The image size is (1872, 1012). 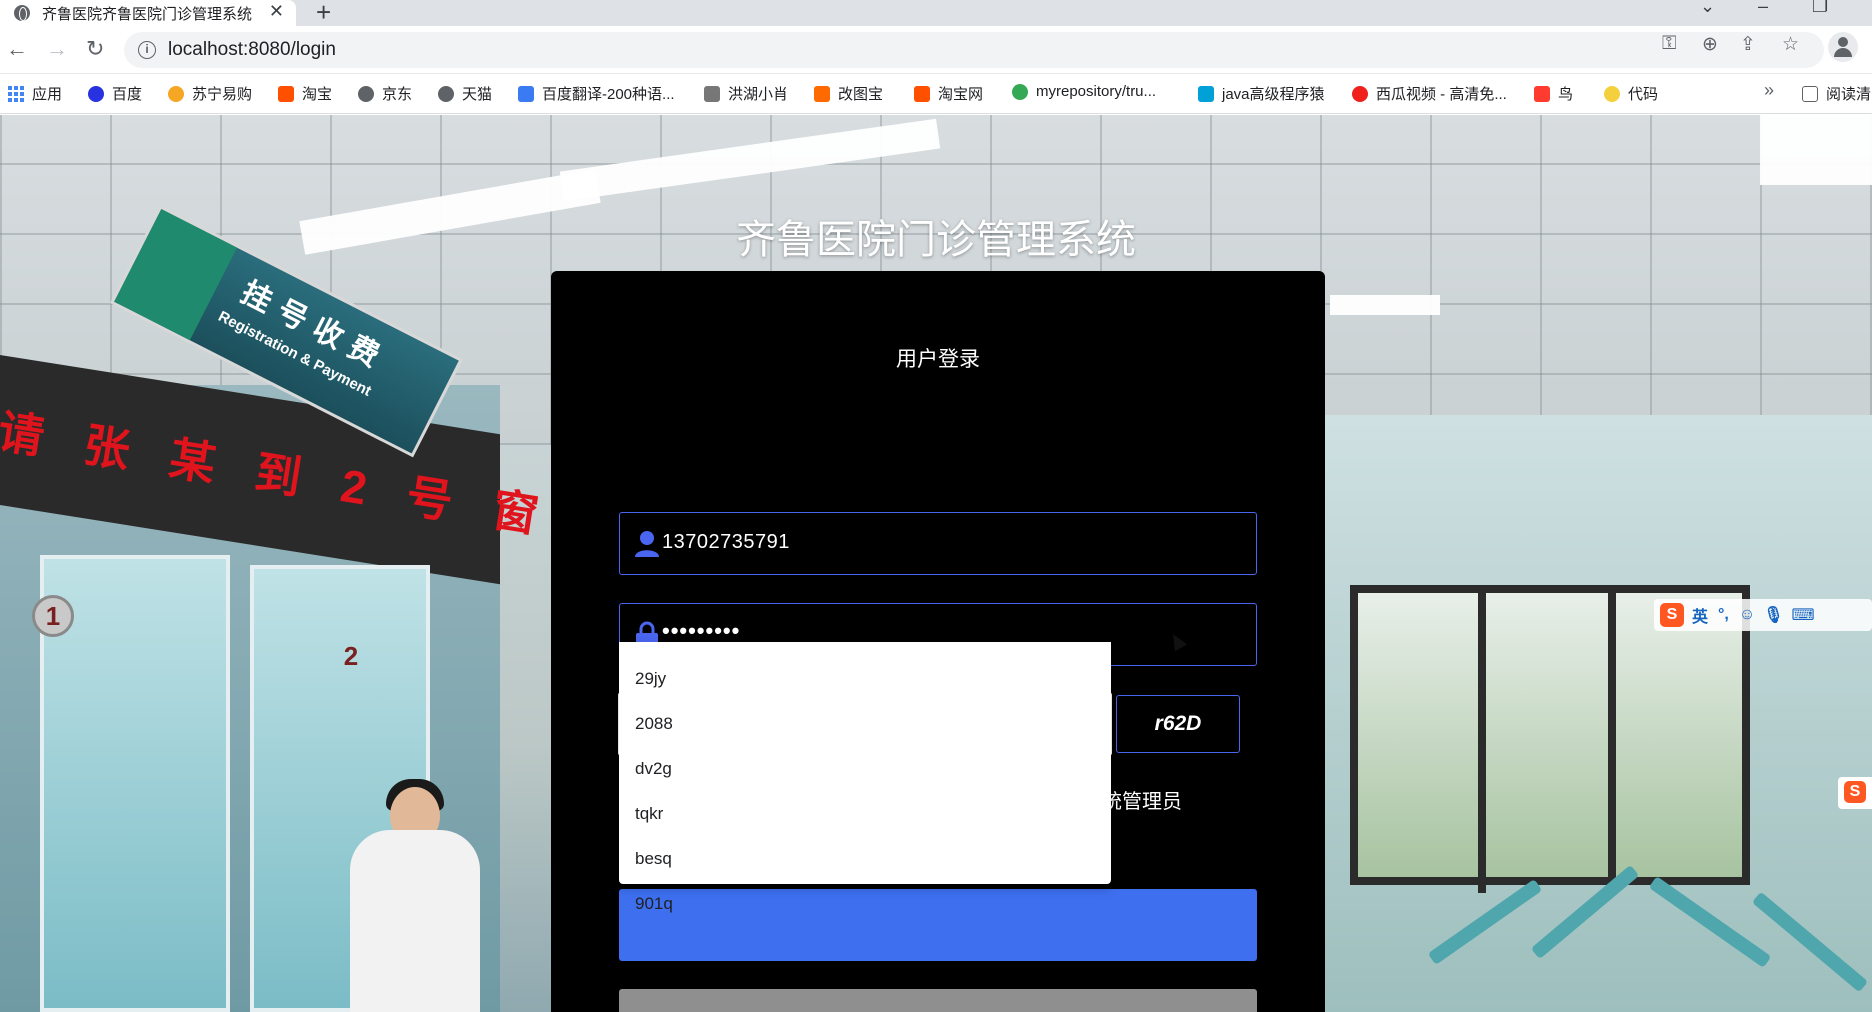 What do you see at coordinates (95, 49) in the screenshot?
I see `reload-icon: ↻` at bounding box center [95, 49].